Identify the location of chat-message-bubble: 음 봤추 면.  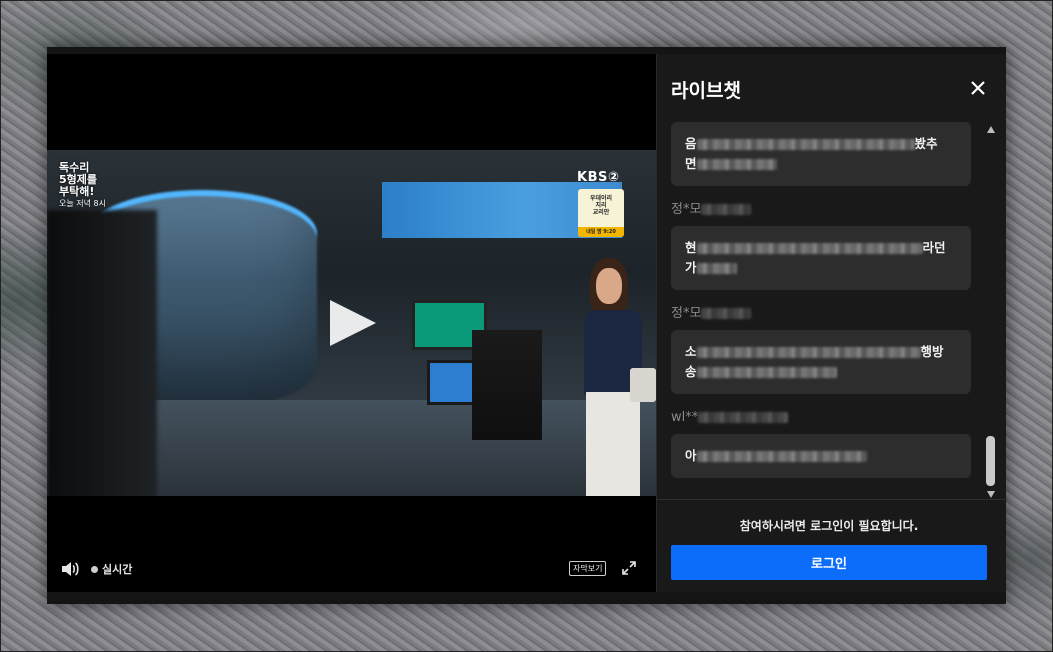
(821, 154).